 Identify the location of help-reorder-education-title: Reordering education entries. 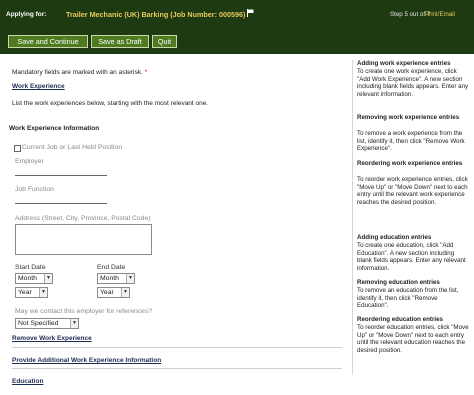
(400, 319).